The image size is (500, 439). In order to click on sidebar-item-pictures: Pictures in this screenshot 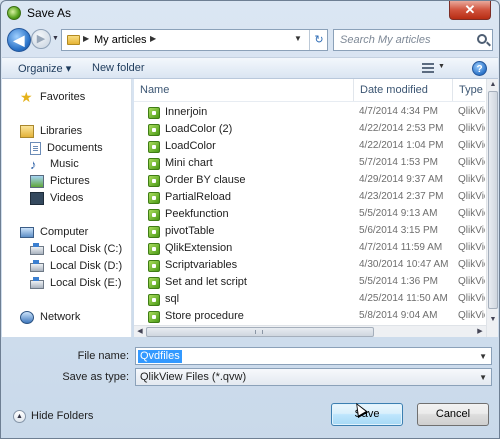, I will do `click(60, 181)`.